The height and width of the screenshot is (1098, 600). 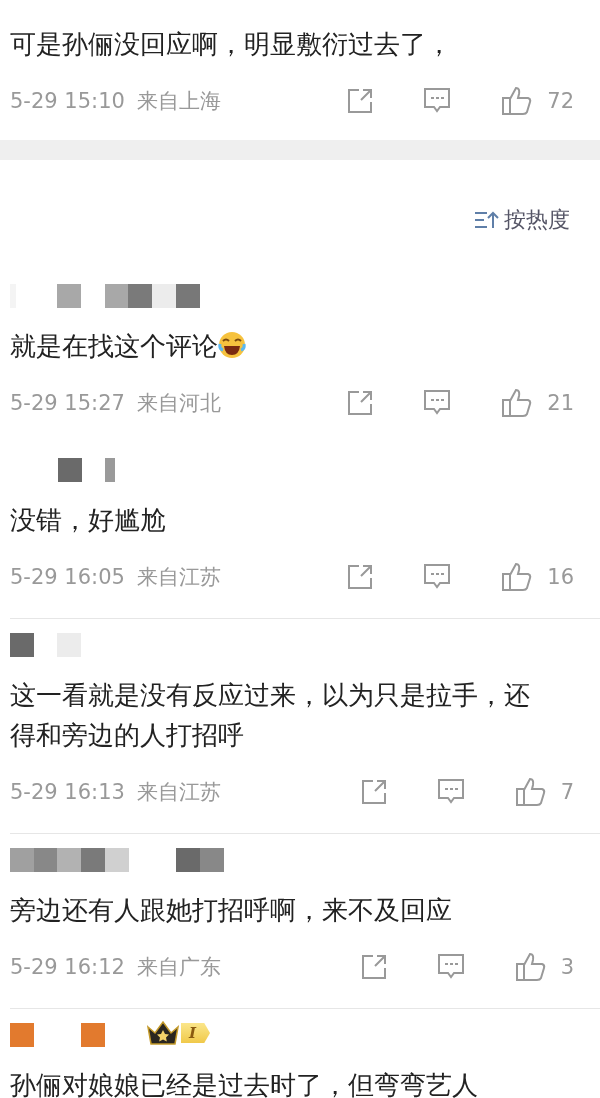 What do you see at coordinates (270, 715) in the screenshot?
I see `comment-text: 这一看就是没有反应过来，以为只是拉手，还得和旁边的人打招呼` at bounding box center [270, 715].